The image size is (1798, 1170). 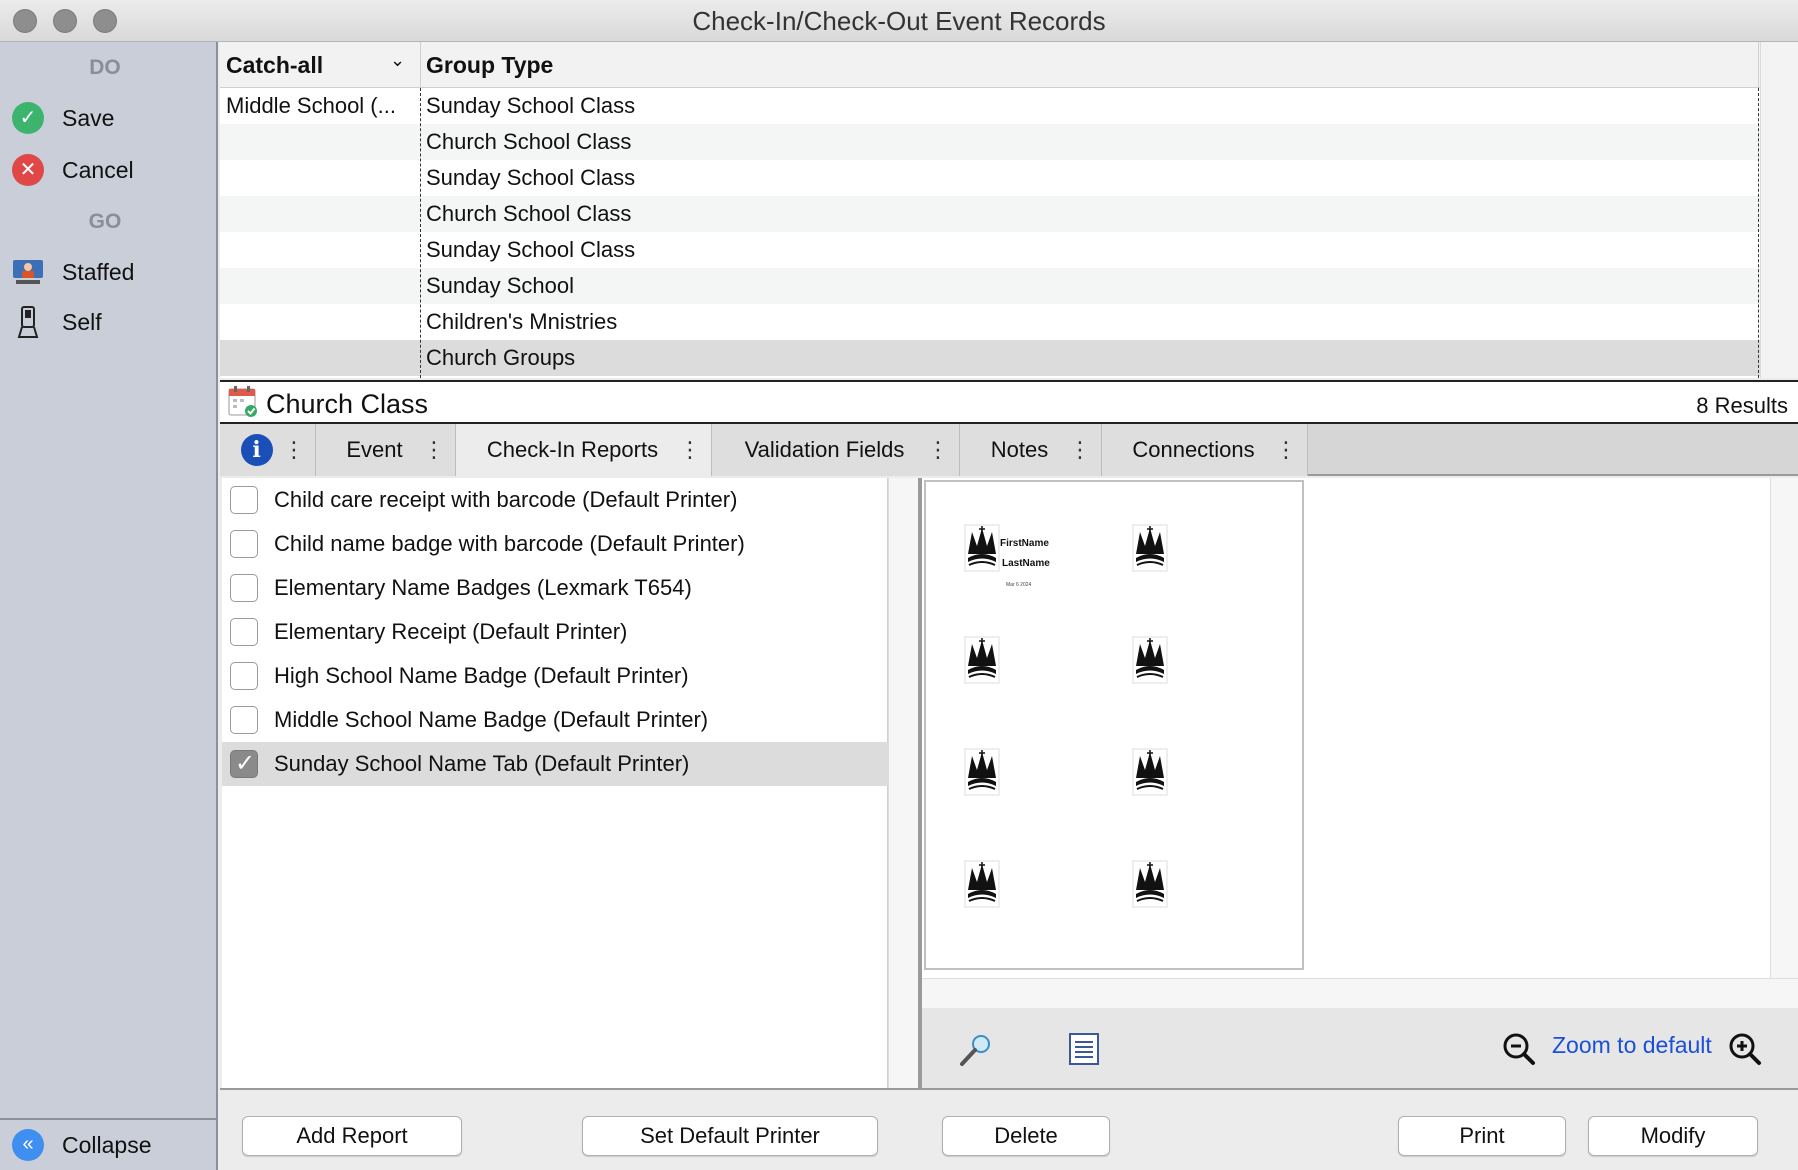 I want to click on table-row: Sunday School, so click(x=990, y=286).